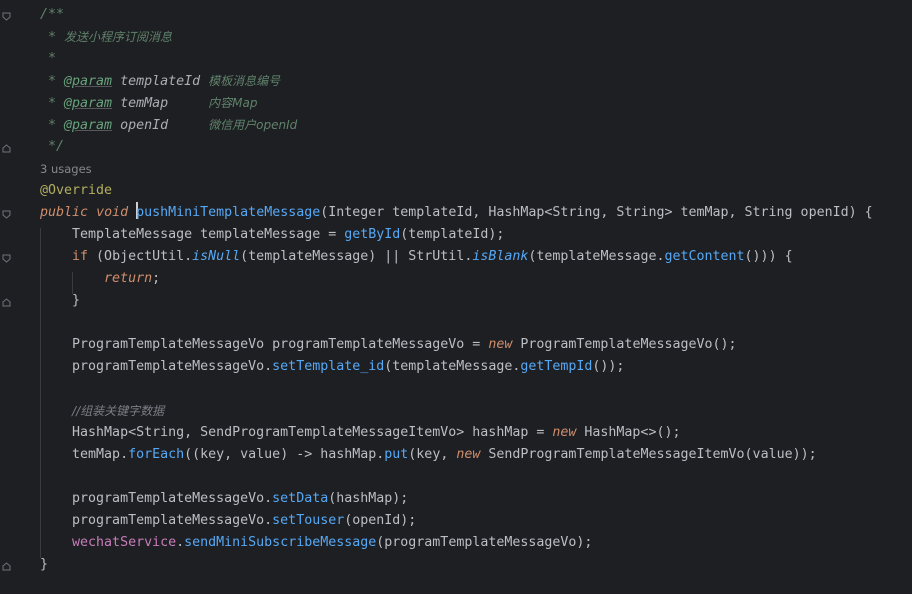 The width and height of the screenshot is (912, 594). What do you see at coordinates (44, 564) in the screenshot?
I see `method-closing-brace: }` at bounding box center [44, 564].